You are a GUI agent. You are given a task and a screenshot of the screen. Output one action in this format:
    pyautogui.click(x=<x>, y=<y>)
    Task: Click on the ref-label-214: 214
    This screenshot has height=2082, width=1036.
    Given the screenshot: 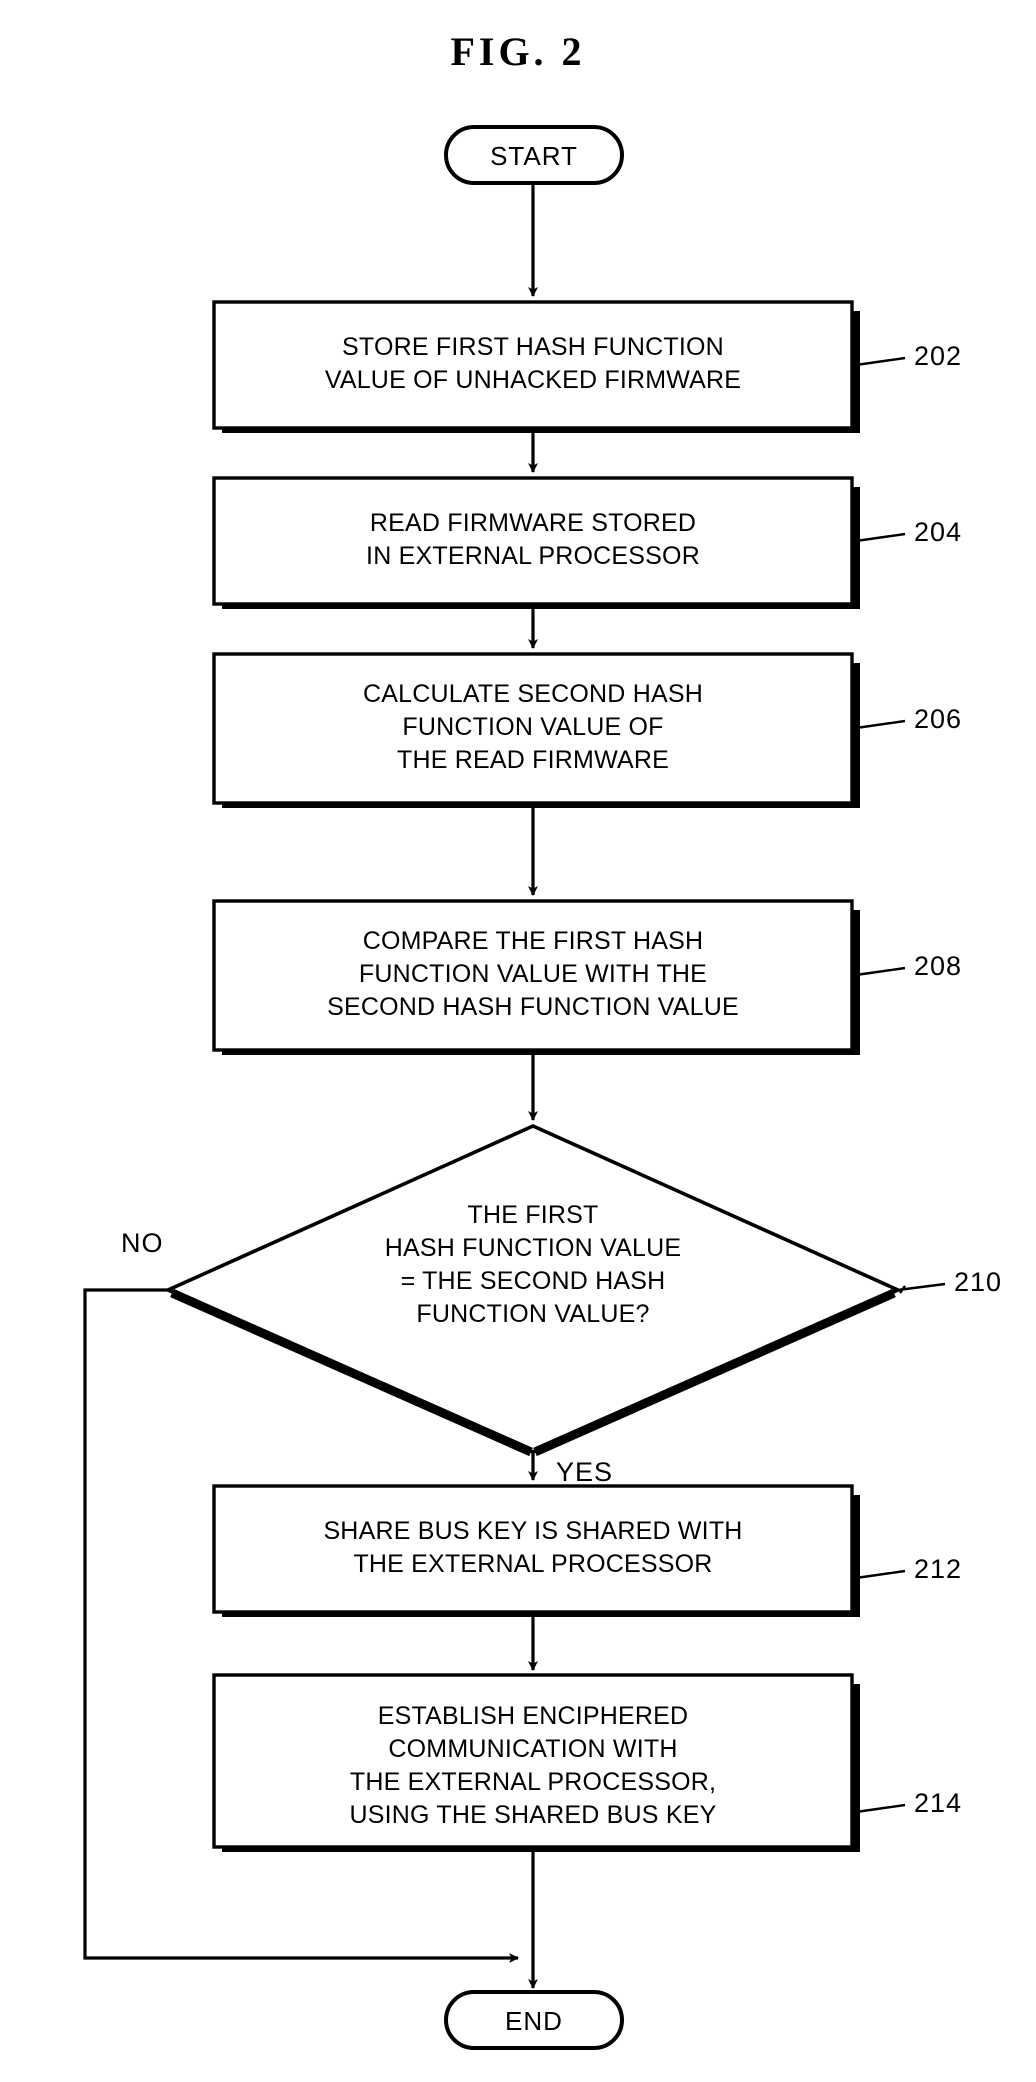 What is the action you would take?
    pyautogui.click(x=938, y=1803)
    